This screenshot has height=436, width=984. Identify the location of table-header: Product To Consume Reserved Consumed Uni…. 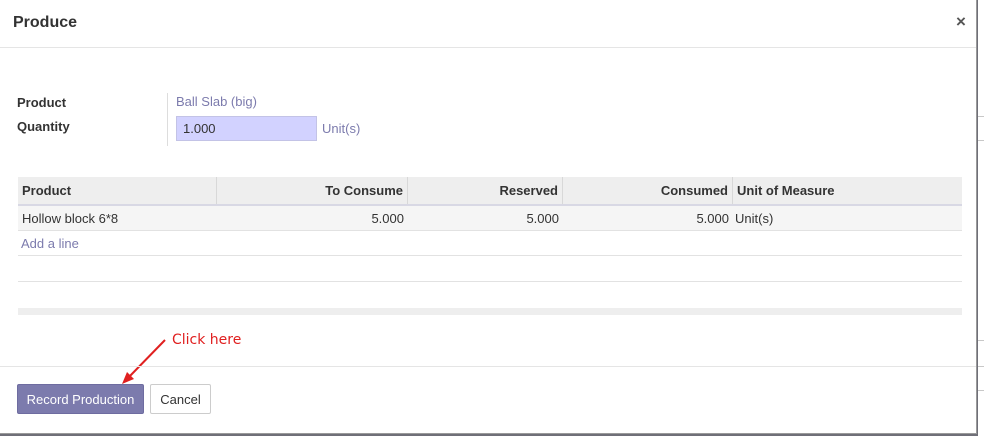
(490, 191).